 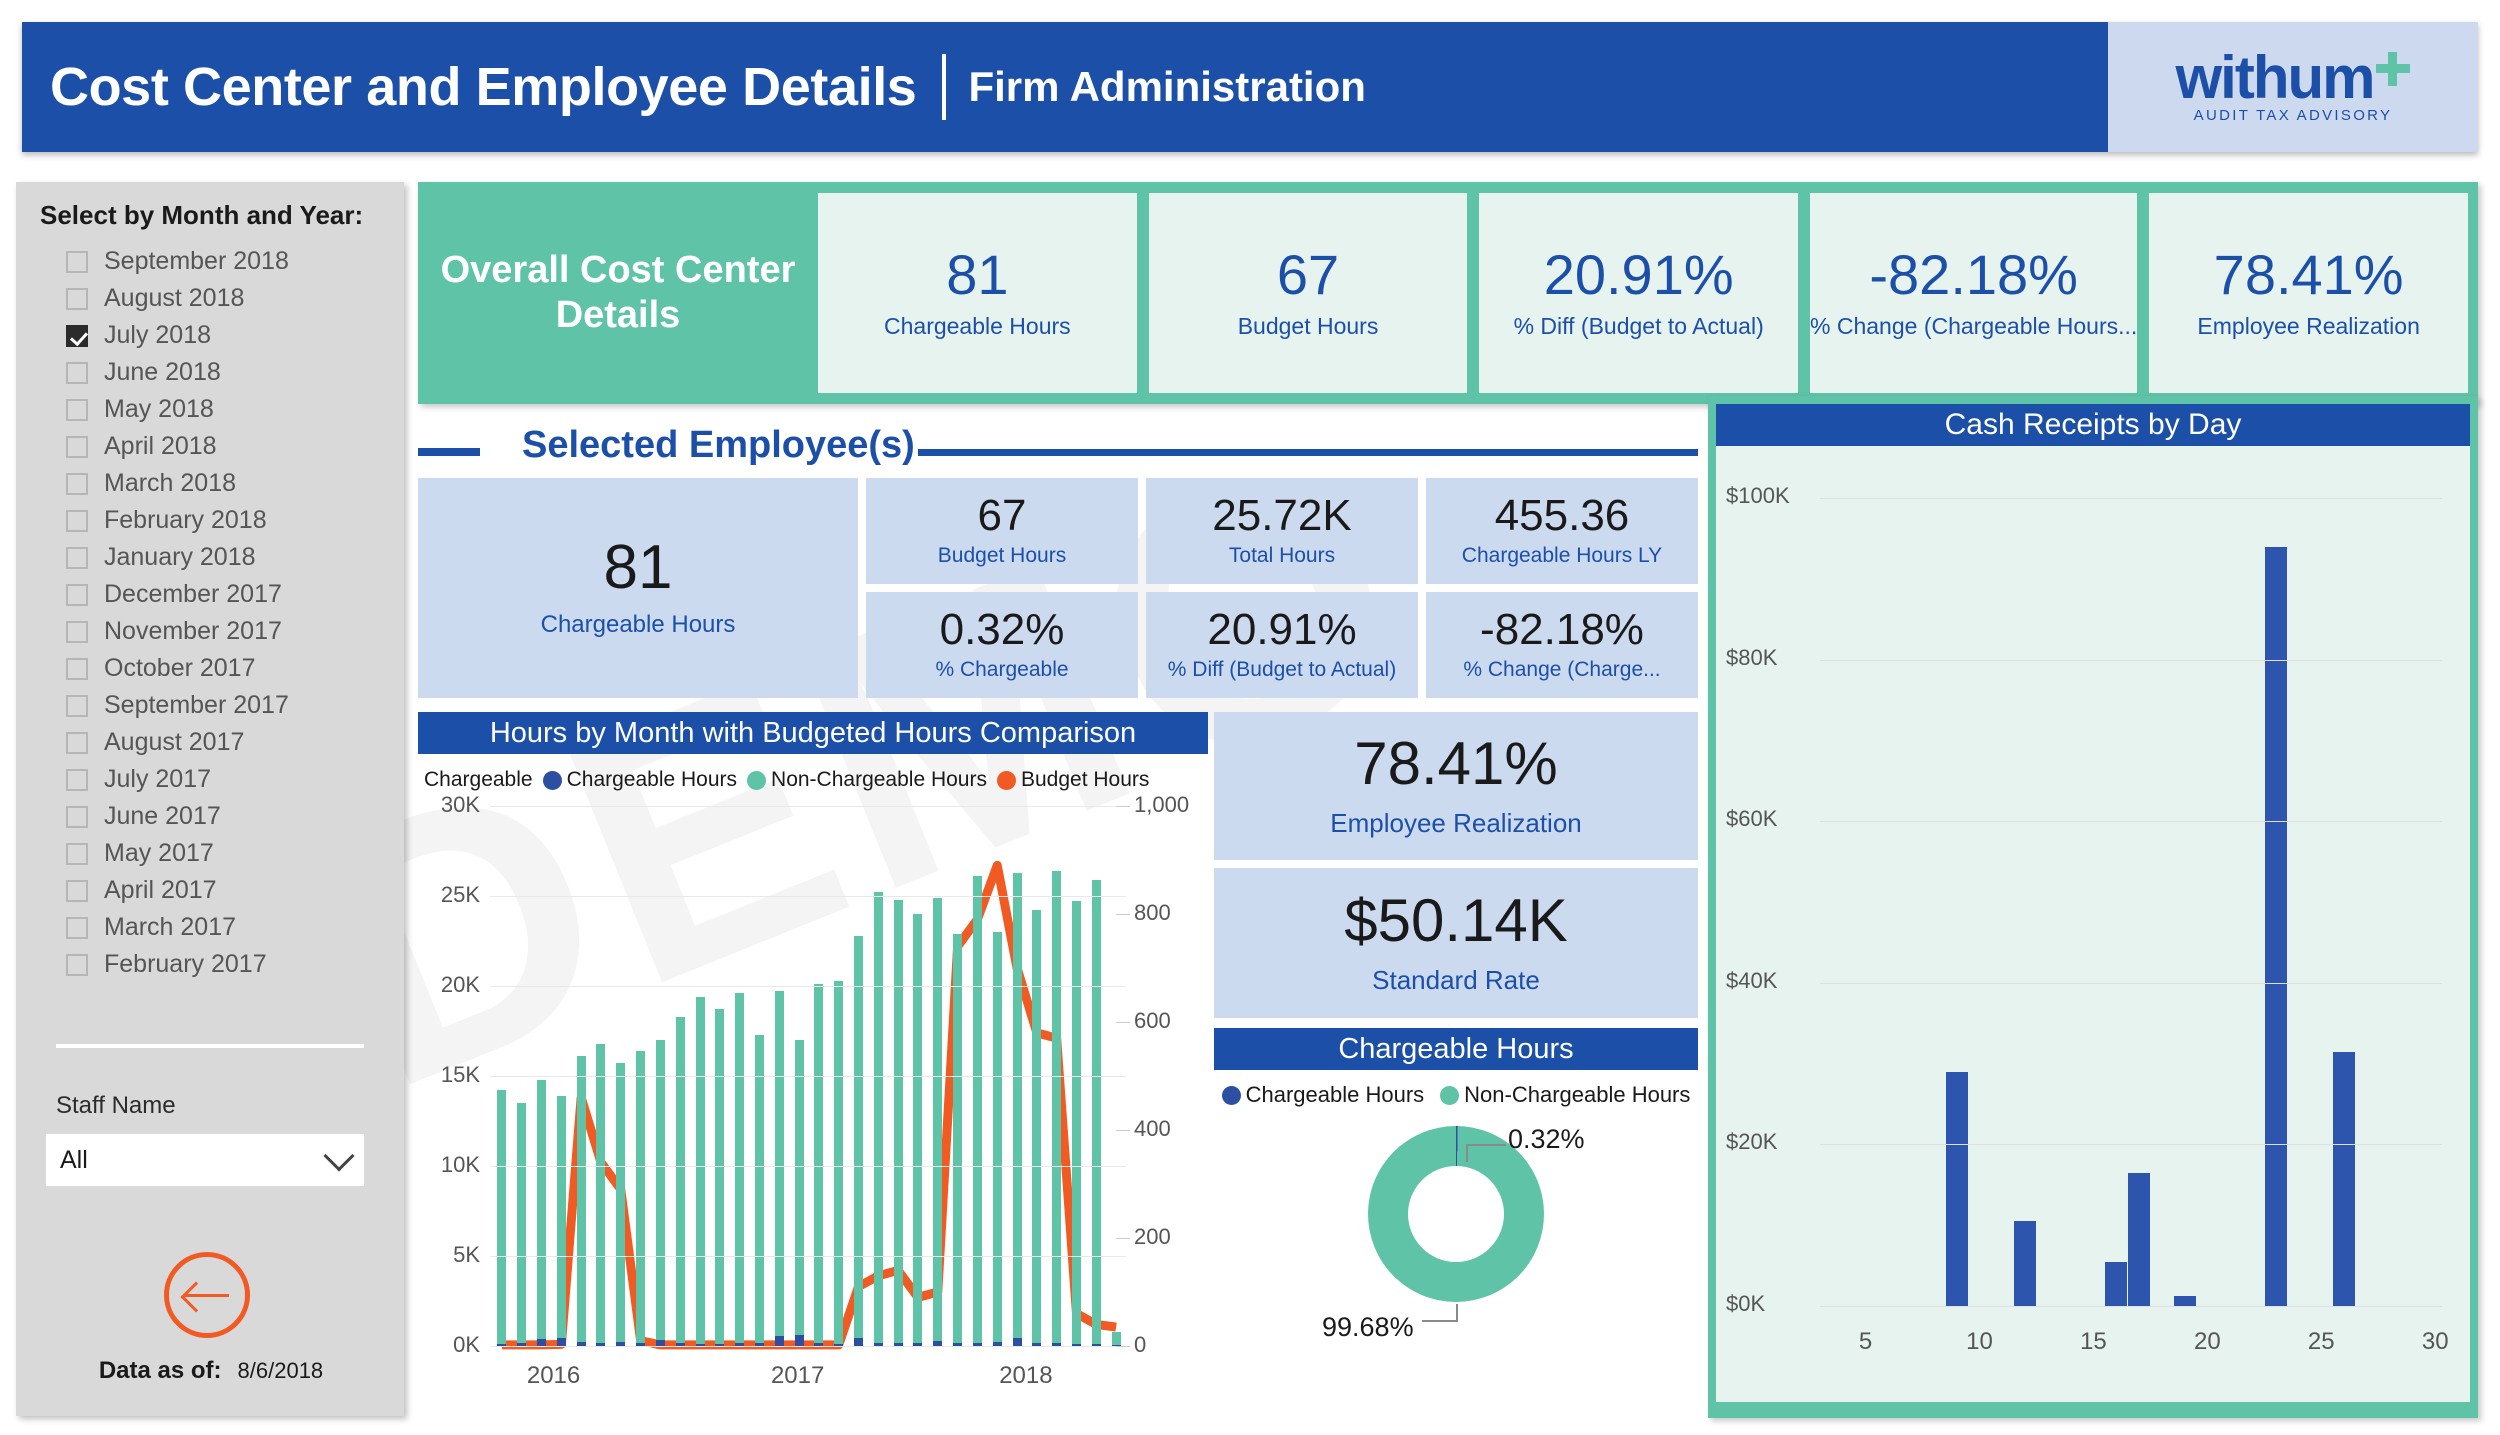 I want to click on month-slicer-item: September 2018, so click(x=210, y=261).